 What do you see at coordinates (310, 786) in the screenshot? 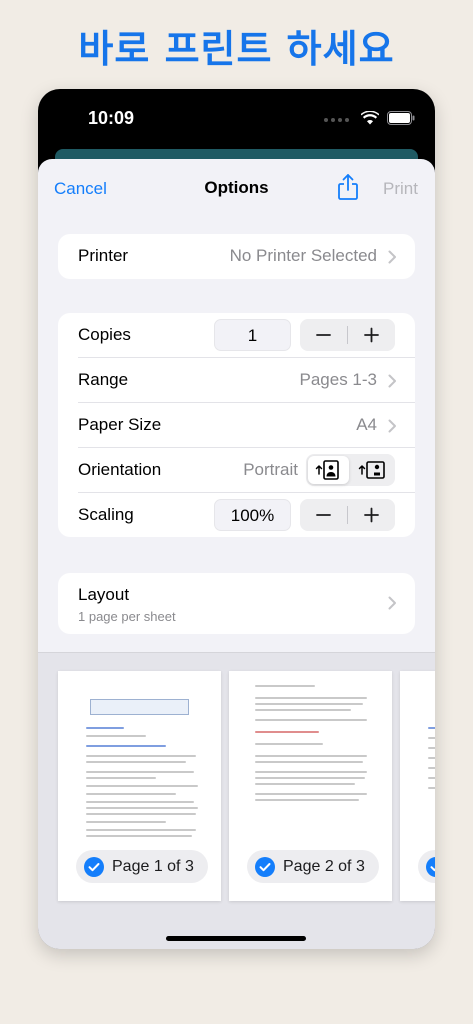
I see `page-preview-2: Page 2 of 3` at bounding box center [310, 786].